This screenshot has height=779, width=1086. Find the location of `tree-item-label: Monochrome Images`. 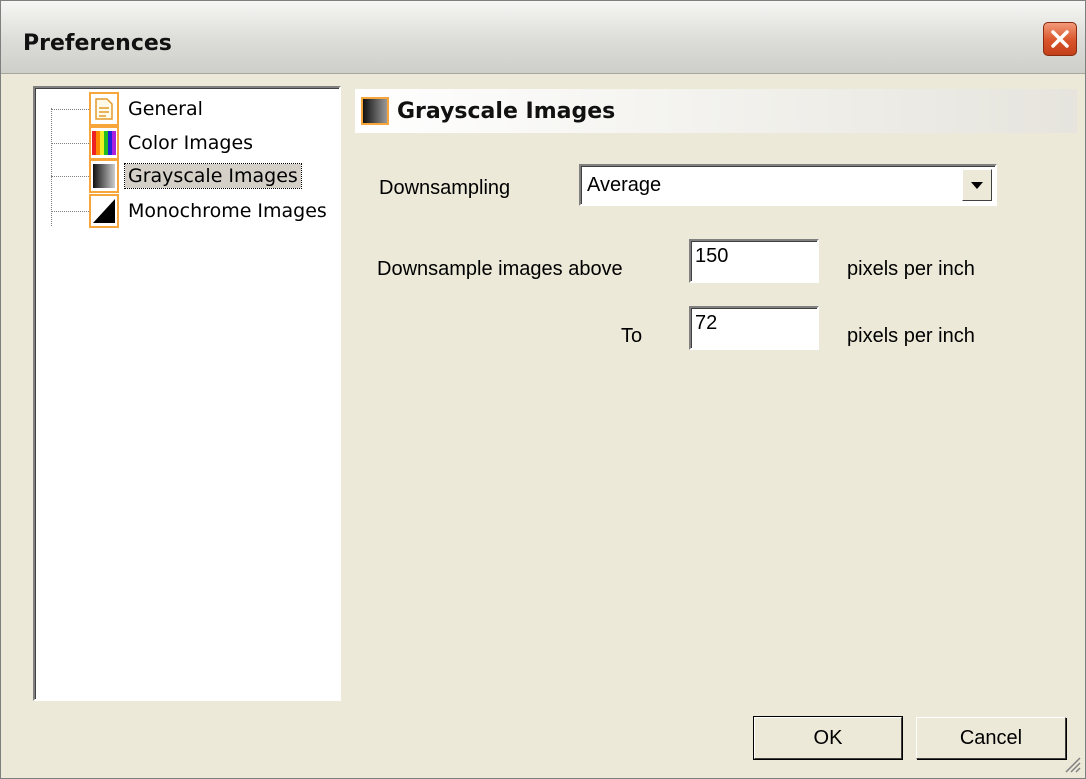

tree-item-label: Monochrome Images is located at coordinates (227, 211).